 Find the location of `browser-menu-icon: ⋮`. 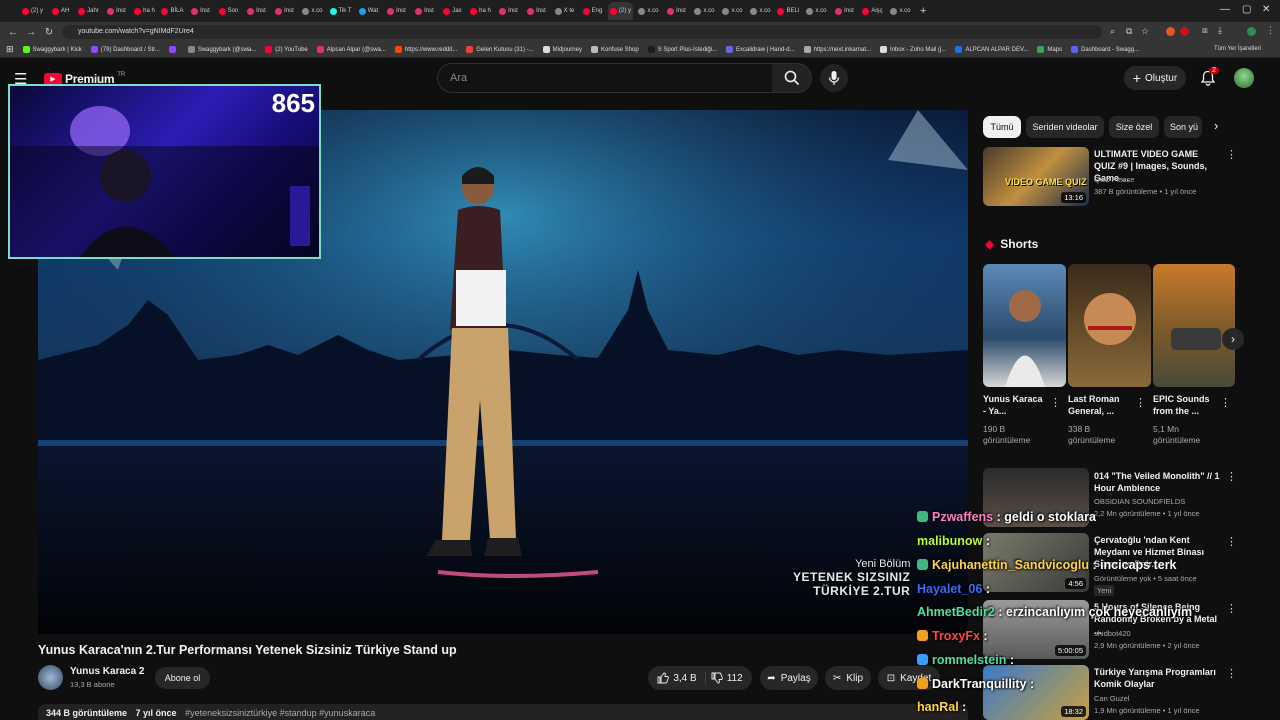

browser-menu-icon: ⋮ is located at coordinates (1270, 30).